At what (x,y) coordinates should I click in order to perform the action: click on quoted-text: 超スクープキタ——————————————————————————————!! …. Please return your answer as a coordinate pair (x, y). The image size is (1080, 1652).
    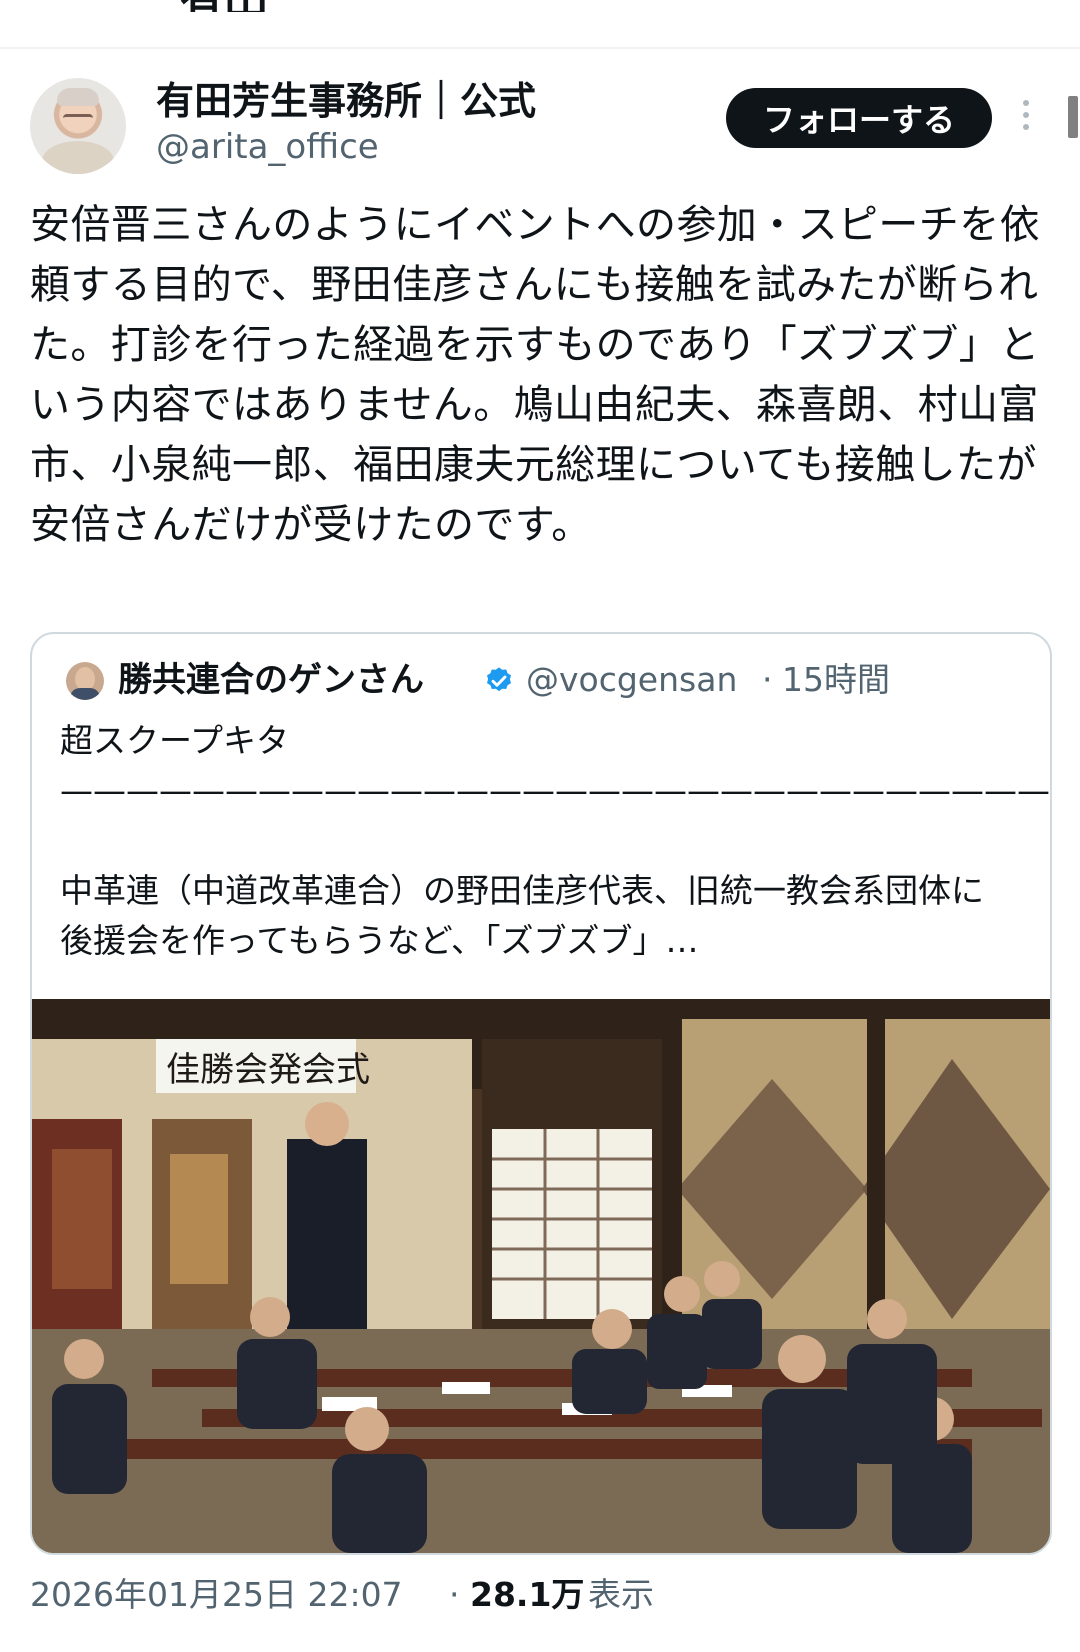
    Looking at the image, I should click on (556, 840).